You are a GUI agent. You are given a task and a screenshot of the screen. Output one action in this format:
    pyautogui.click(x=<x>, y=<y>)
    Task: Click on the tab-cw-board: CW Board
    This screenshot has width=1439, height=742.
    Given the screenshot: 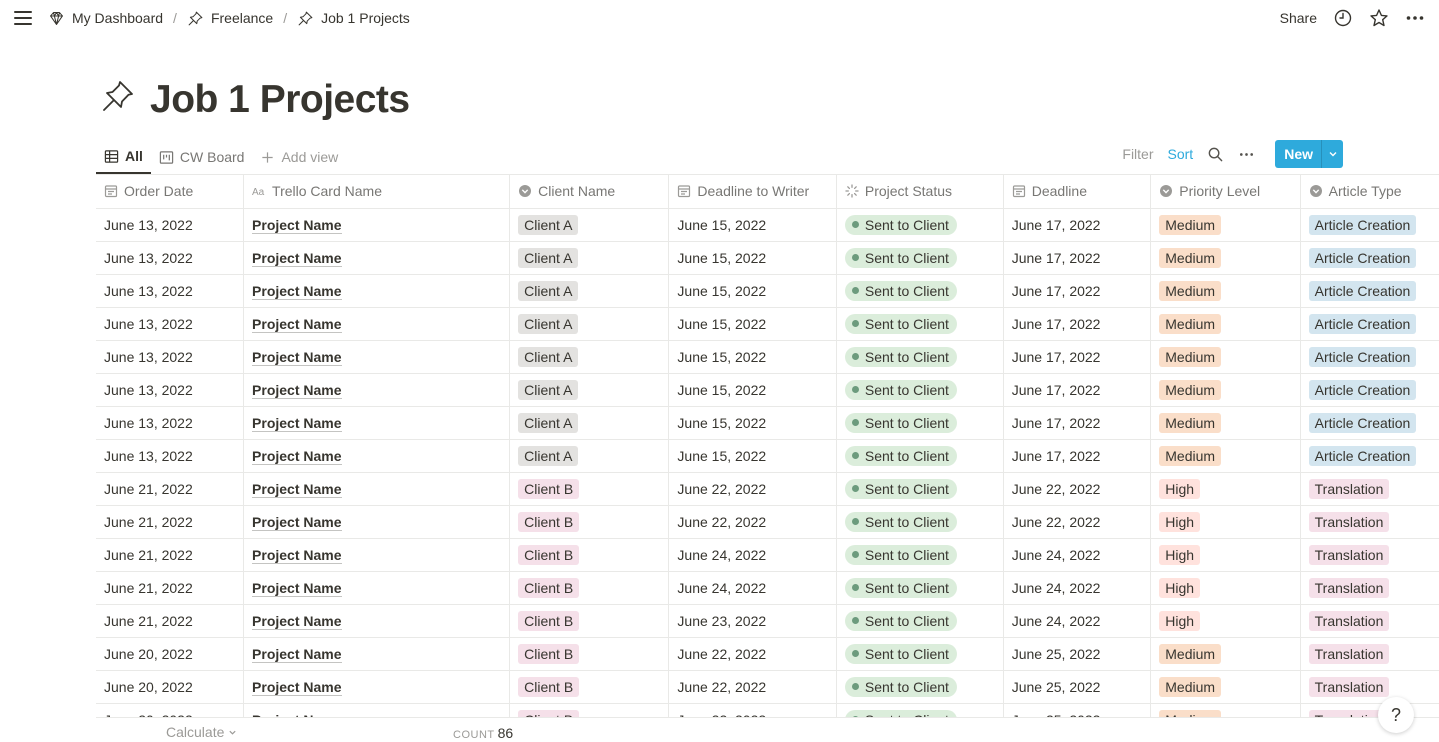 What is the action you would take?
    pyautogui.click(x=202, y=157)
    